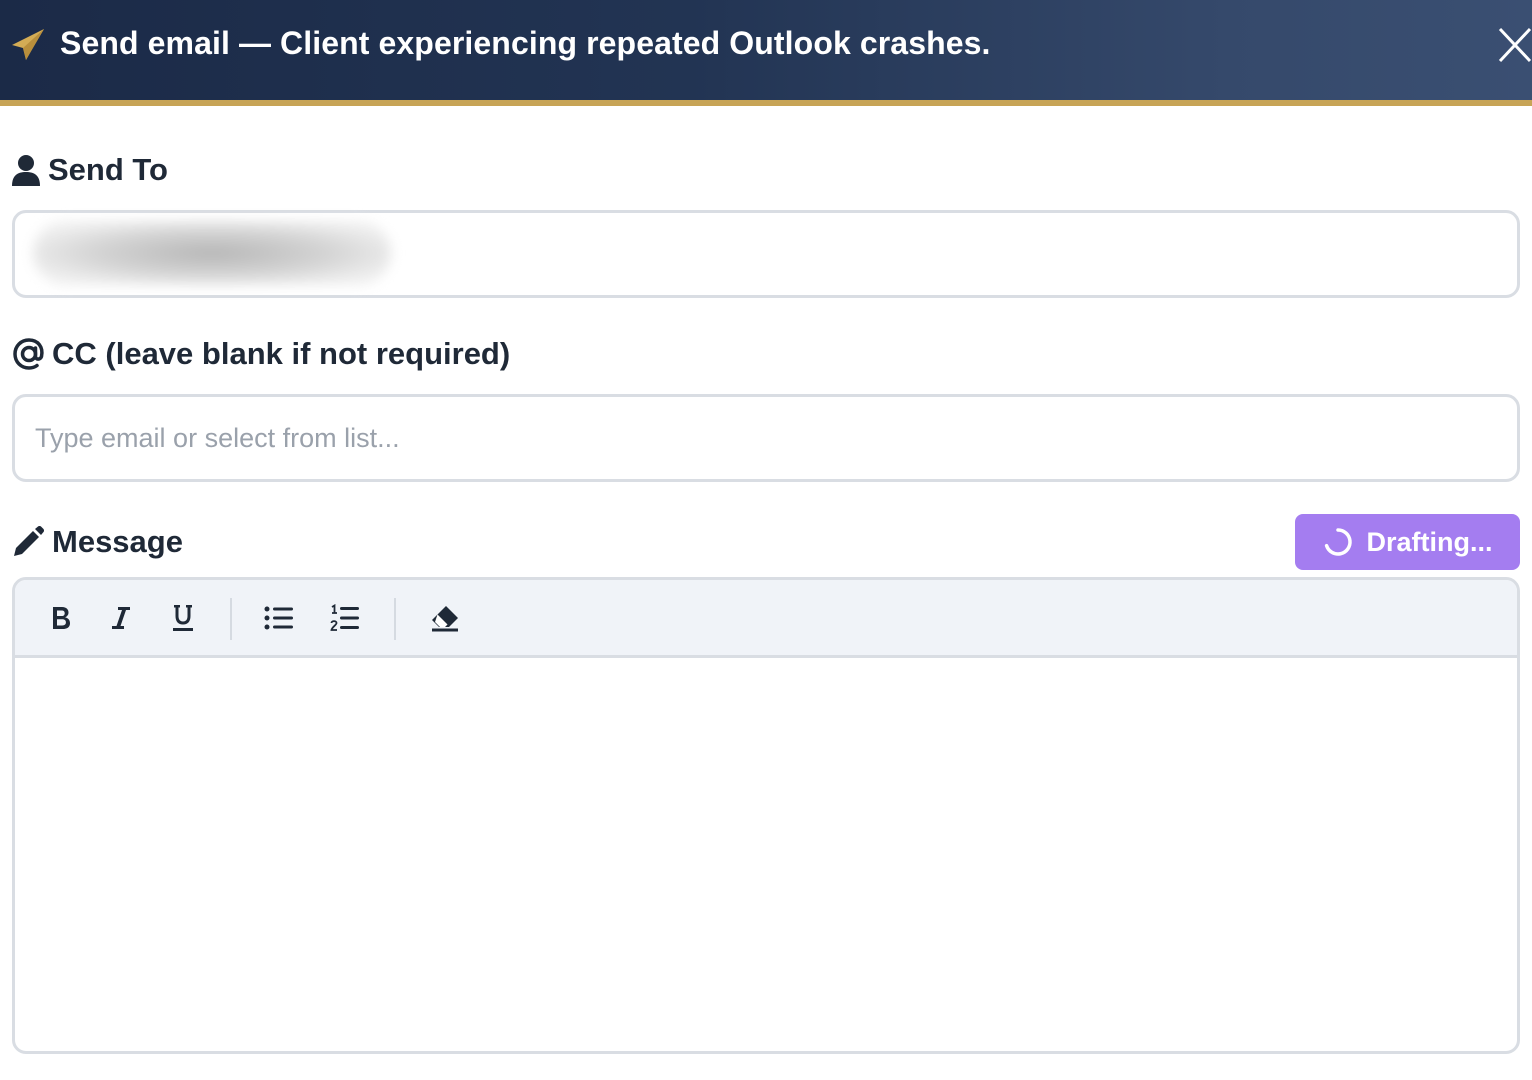 The width and height of the screenshot is (1532, 1080). What do you see at coordinates (28, 542) in the screenshot?
I see `pencil-icon` at bounding box center [28, 542].